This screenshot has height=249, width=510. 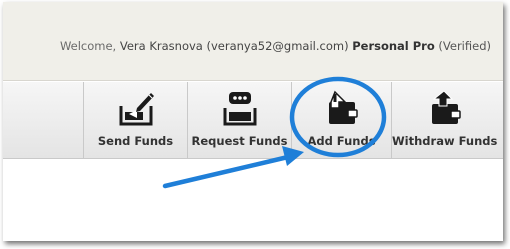 What do you see at coordinates (341, 141) in the screenshot?
I see `add-funds-label: Add Funds` at bounding box center [341, 141].